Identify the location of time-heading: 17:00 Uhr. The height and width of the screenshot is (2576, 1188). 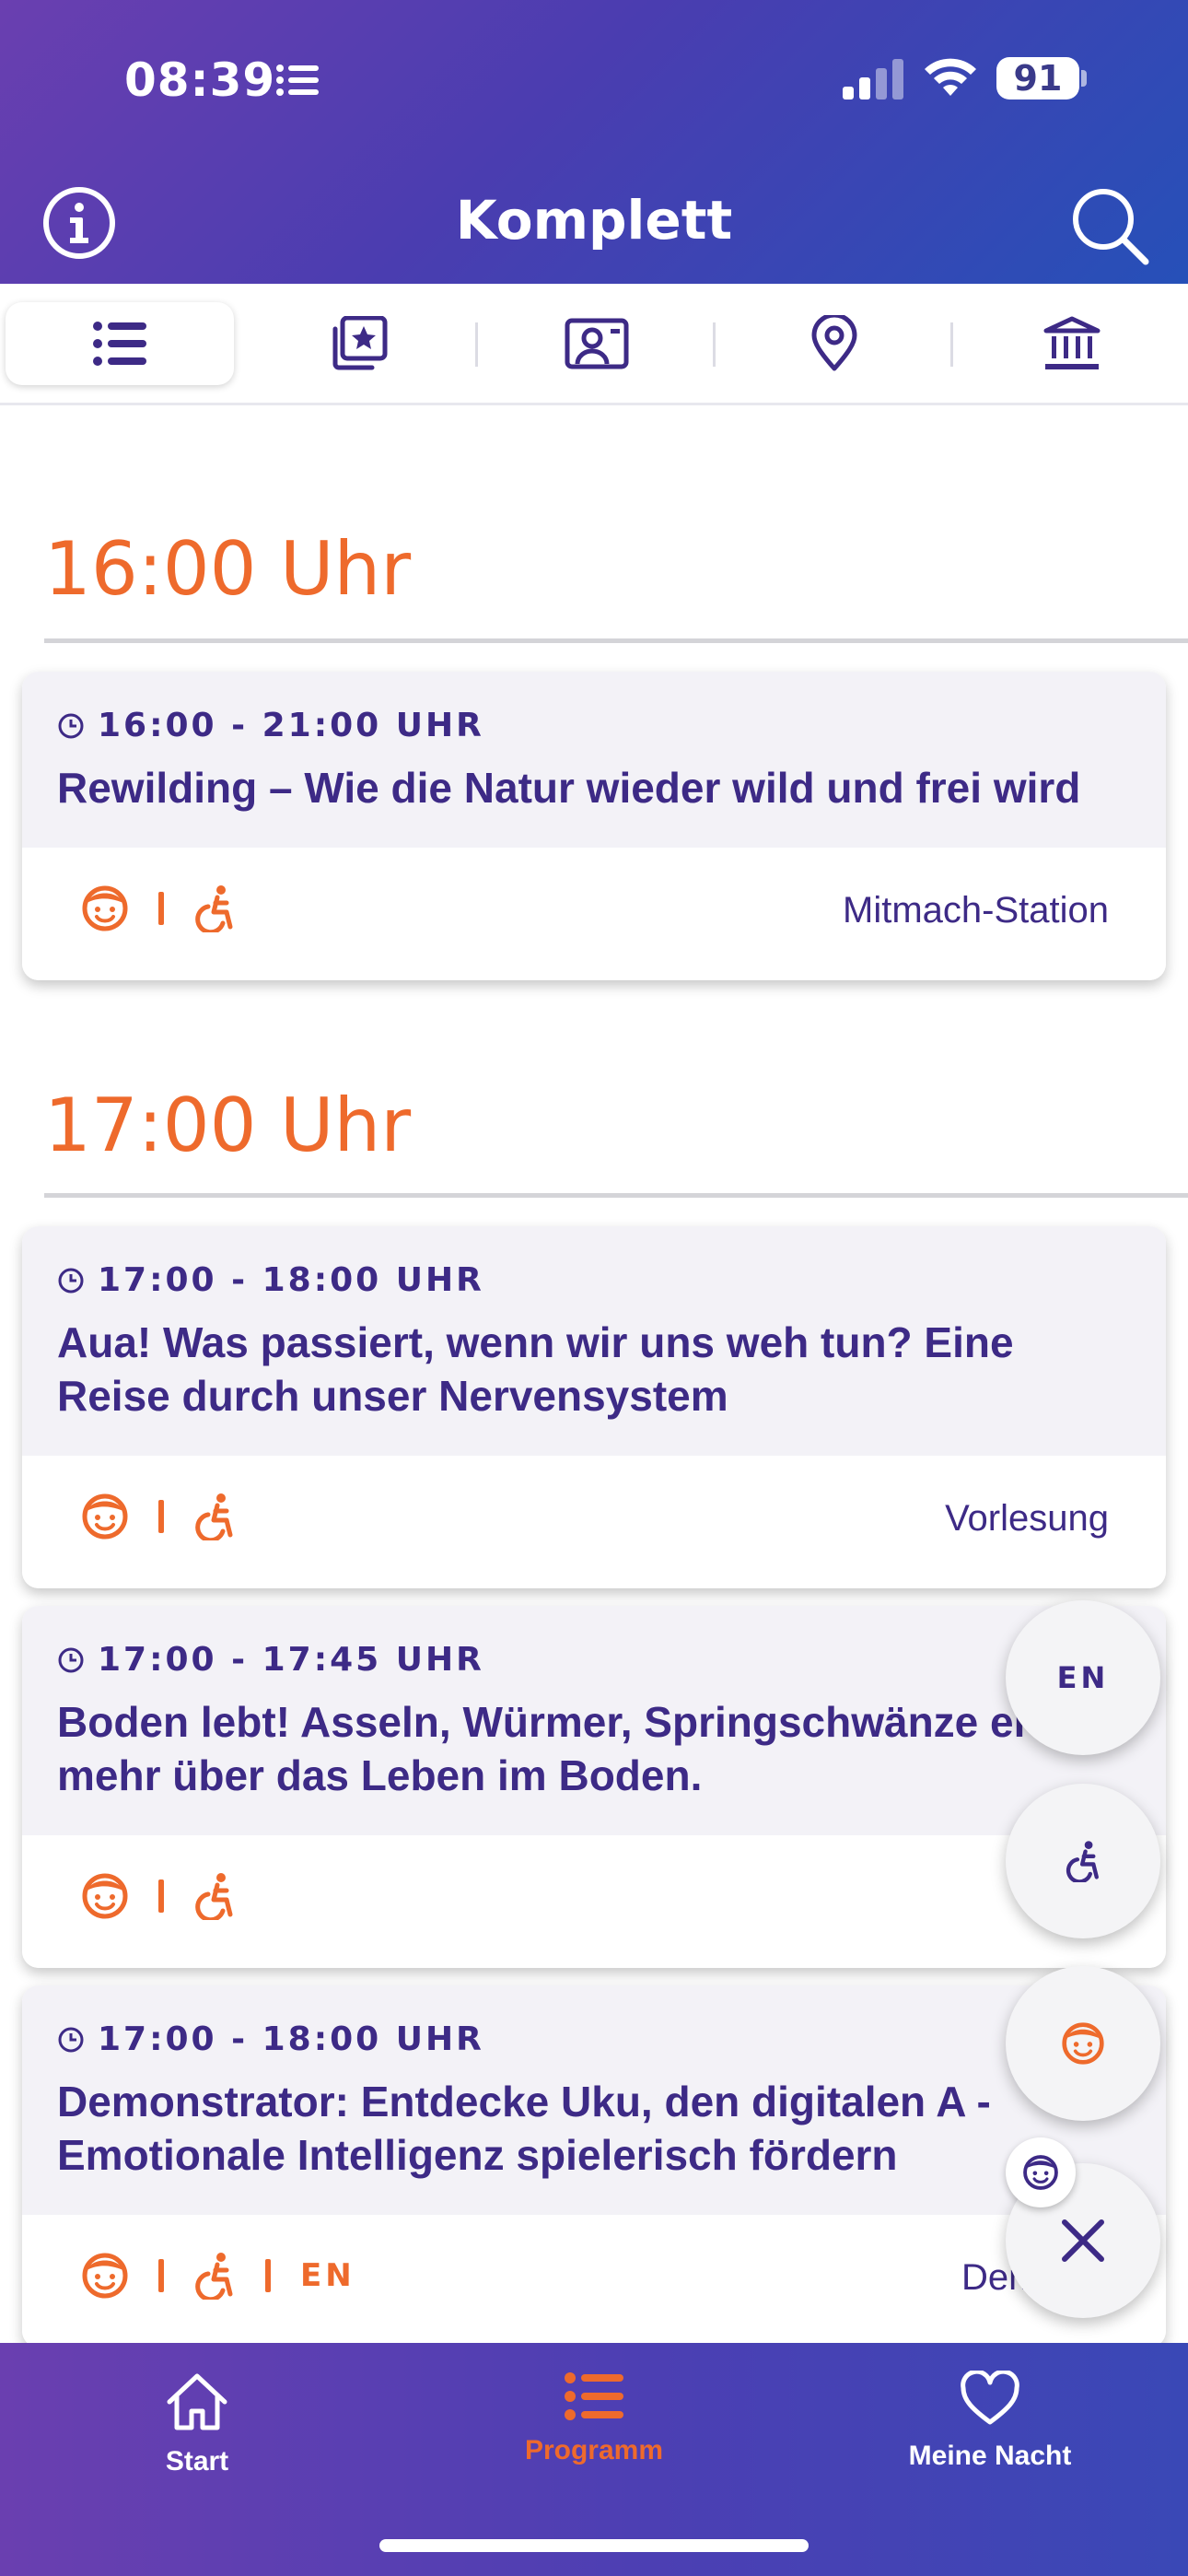
(228, 1125).